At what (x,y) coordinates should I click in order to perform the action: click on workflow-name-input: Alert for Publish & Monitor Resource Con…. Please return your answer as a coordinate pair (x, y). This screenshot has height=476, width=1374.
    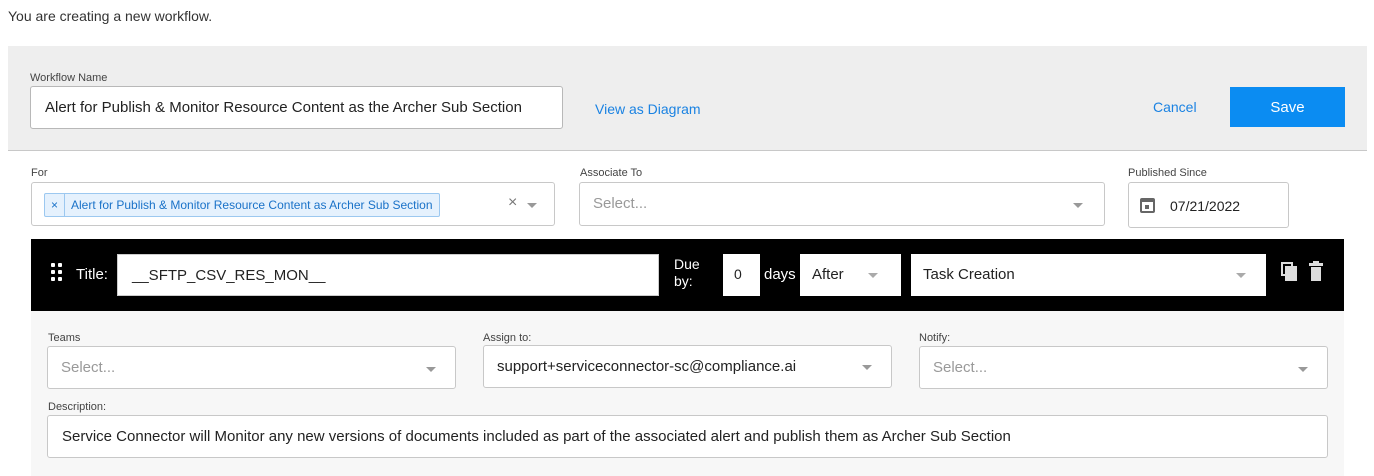
    Looking at the image, I should click on (296, 107).